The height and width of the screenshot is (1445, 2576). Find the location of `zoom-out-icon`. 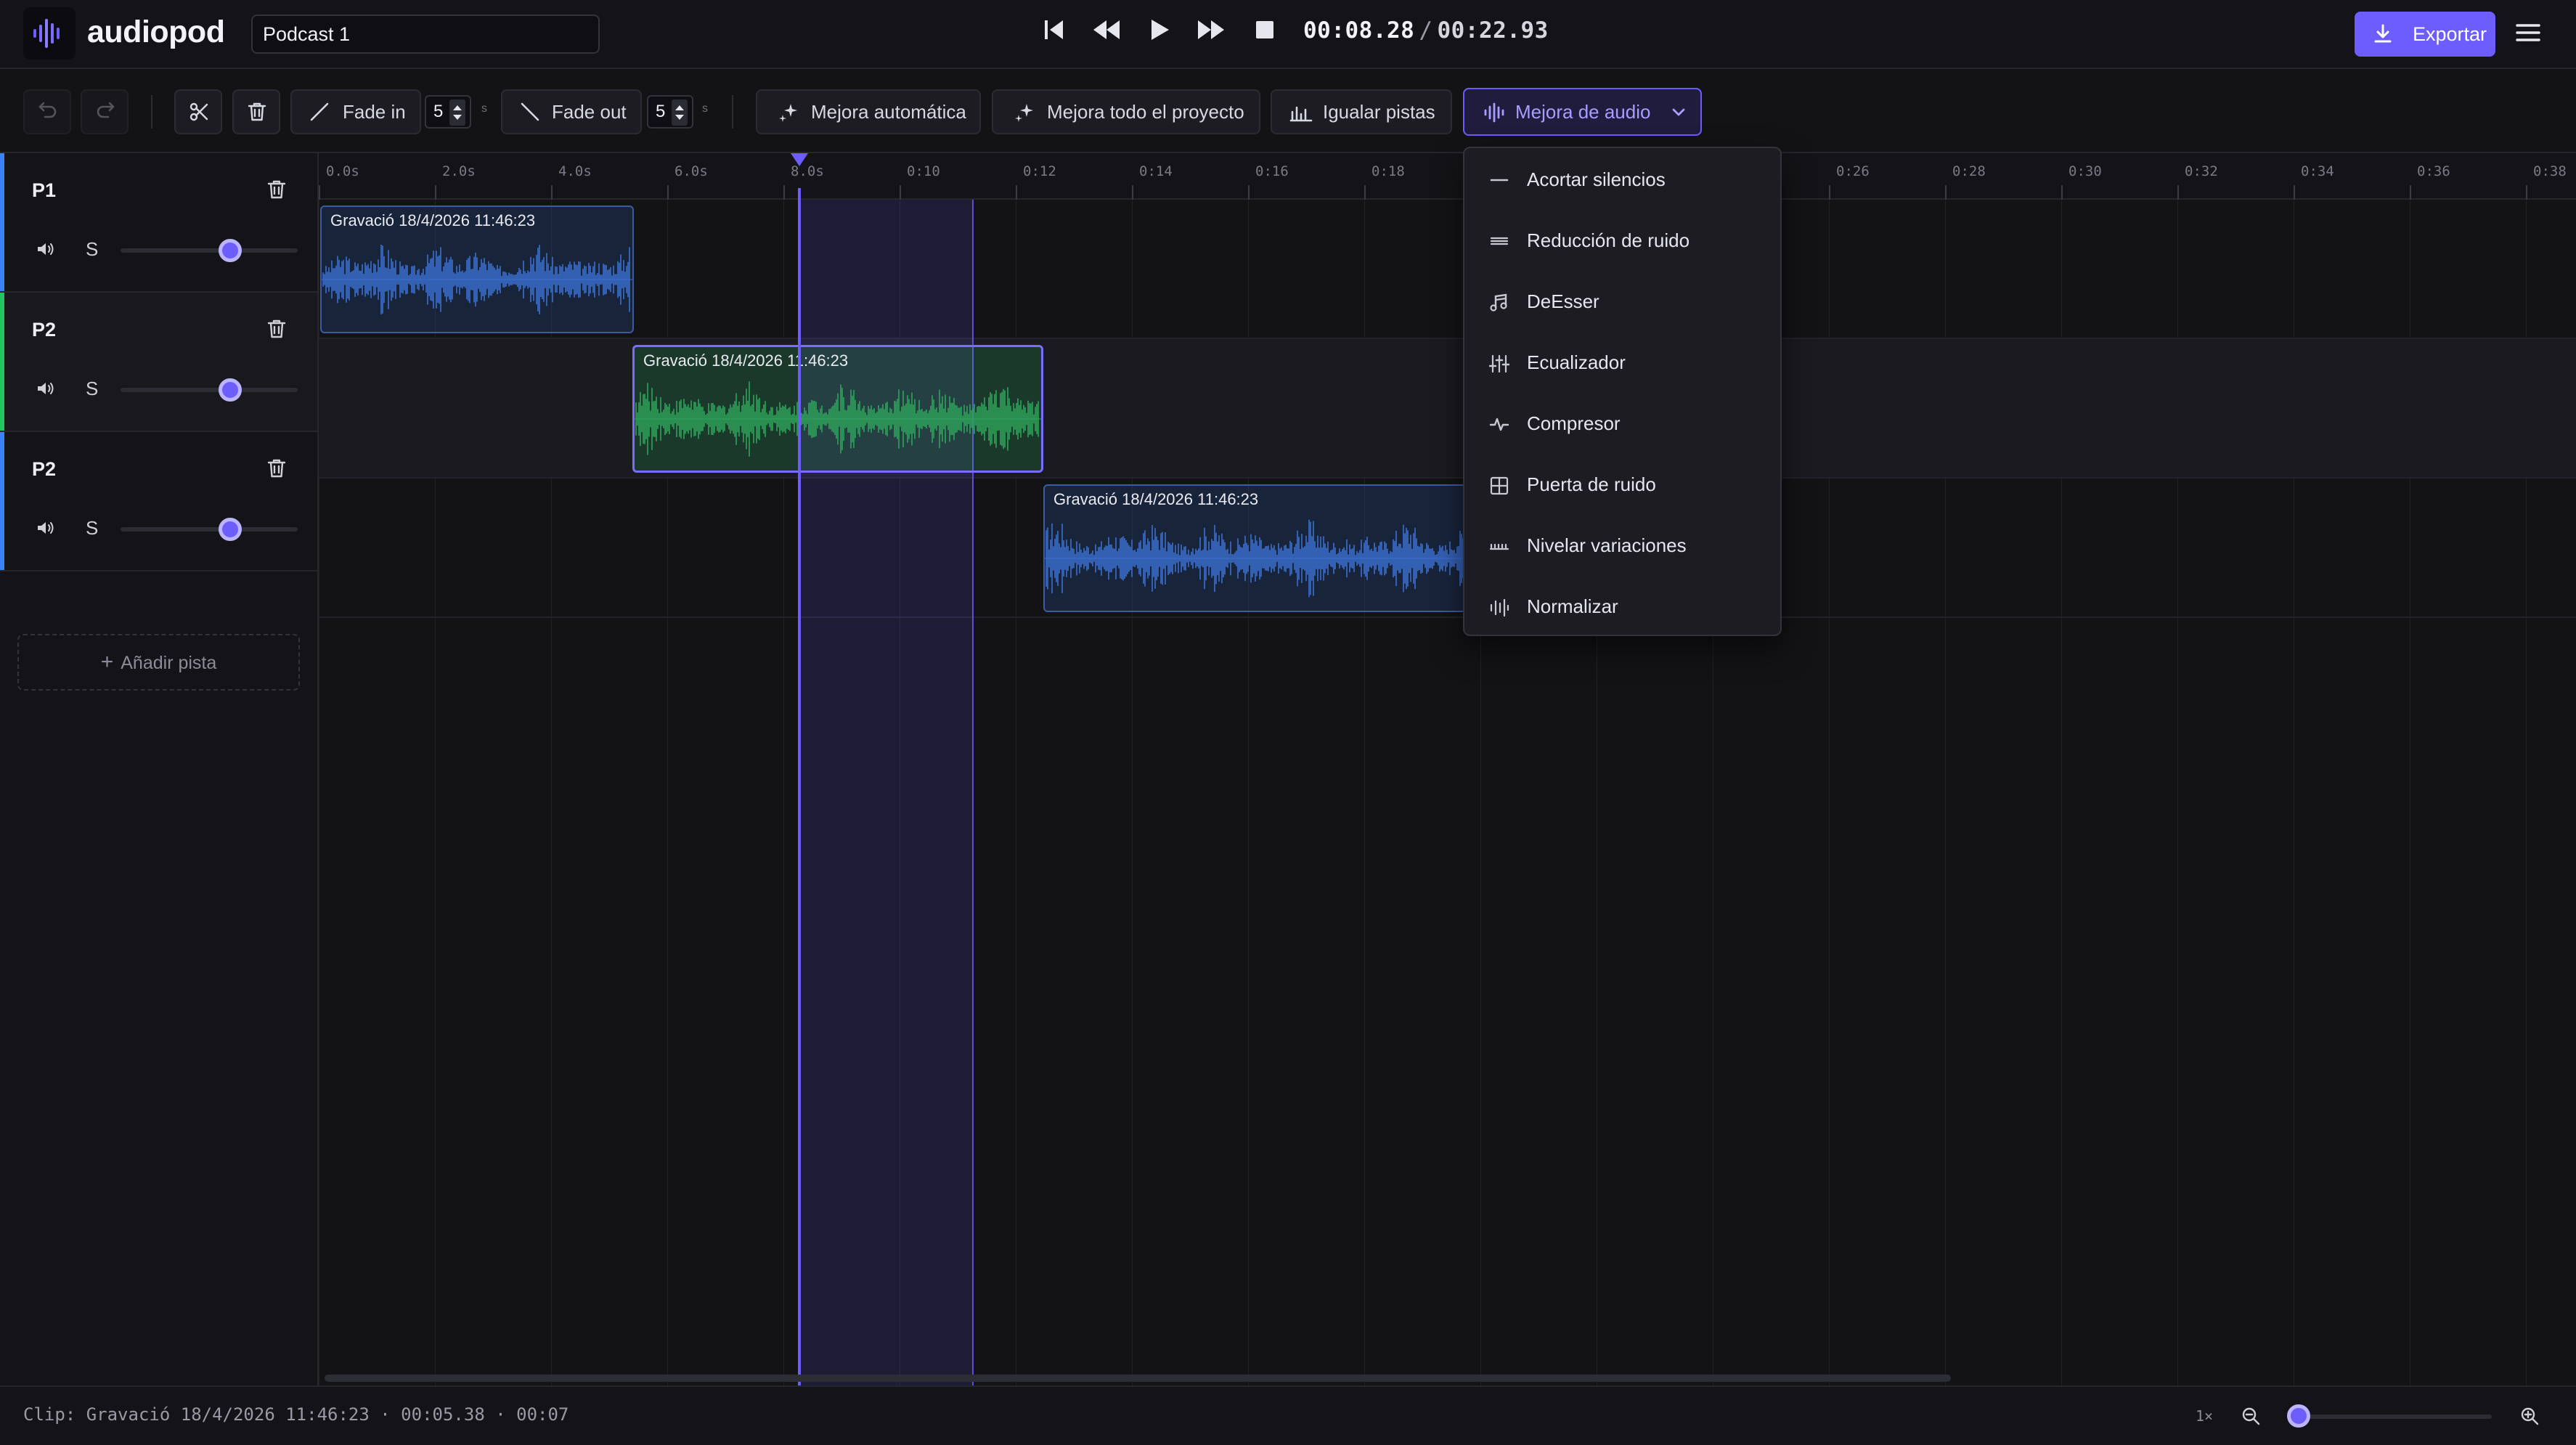

zoom-out-icon is located at coordinates (2251, 1416).